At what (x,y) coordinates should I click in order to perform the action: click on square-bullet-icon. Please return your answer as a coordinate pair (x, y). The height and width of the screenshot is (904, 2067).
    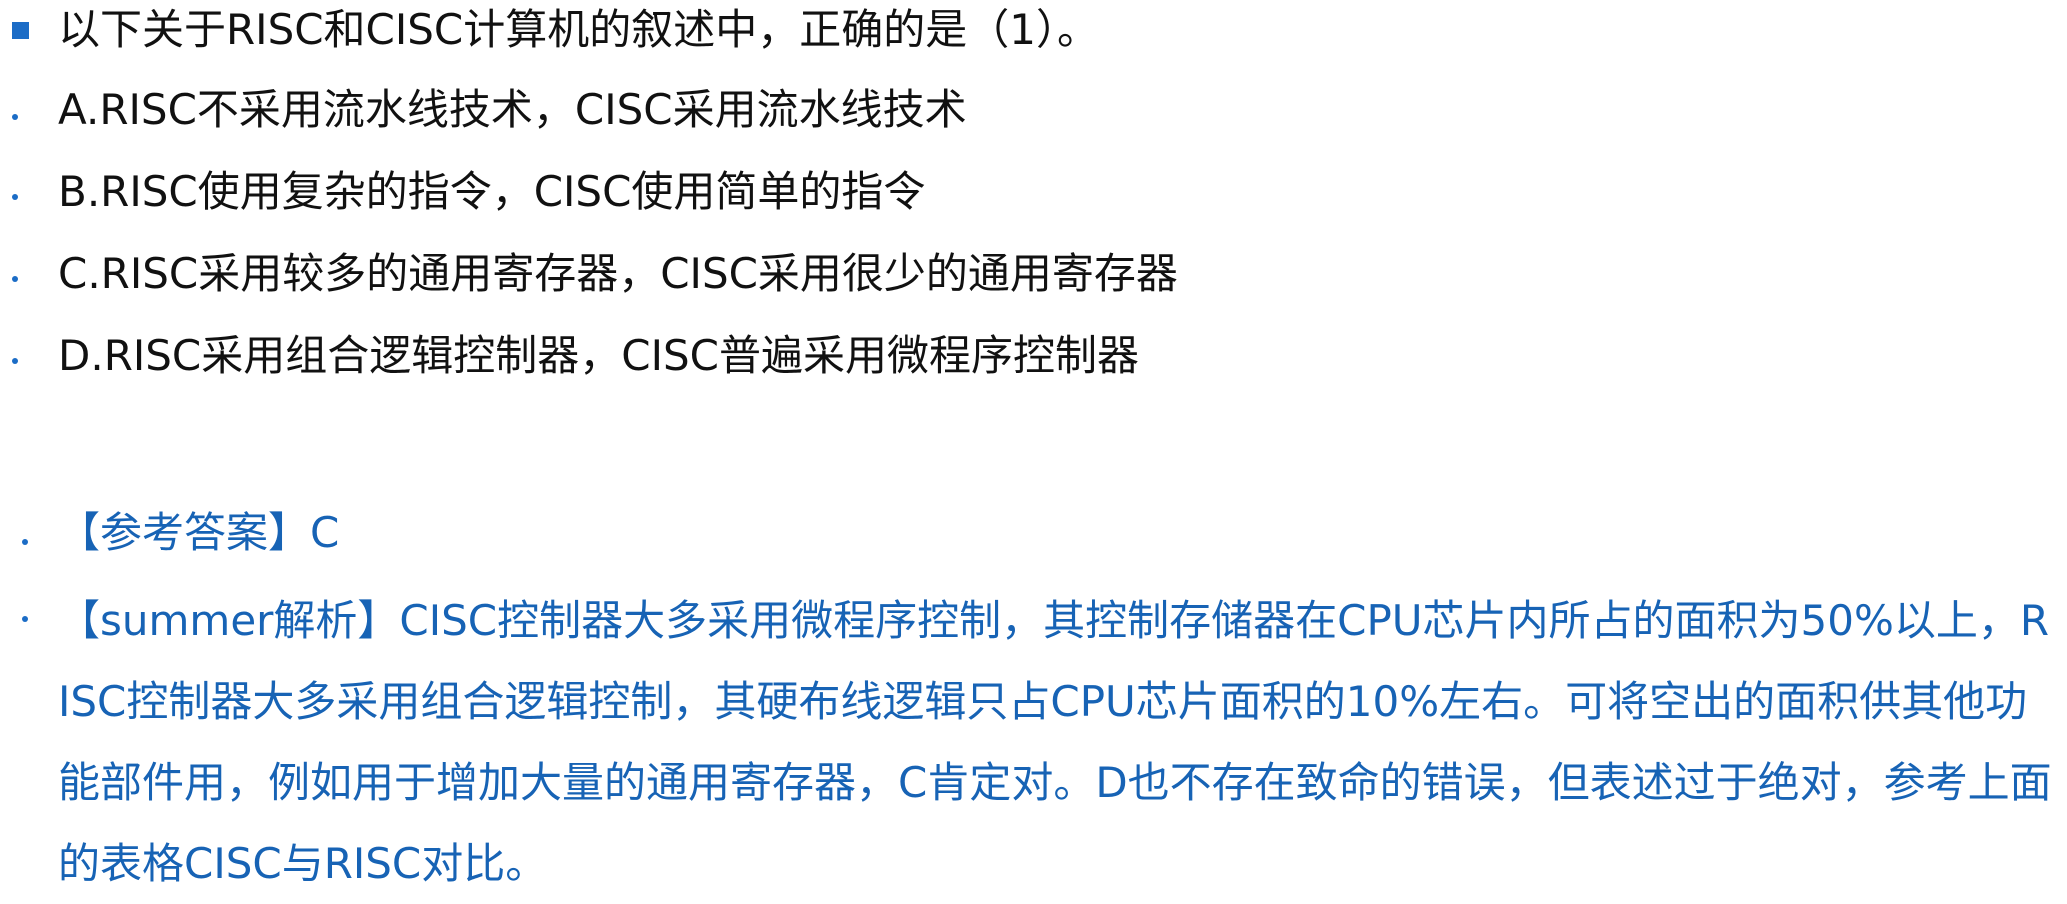
    Looking at the image, I should click on (20, 30).